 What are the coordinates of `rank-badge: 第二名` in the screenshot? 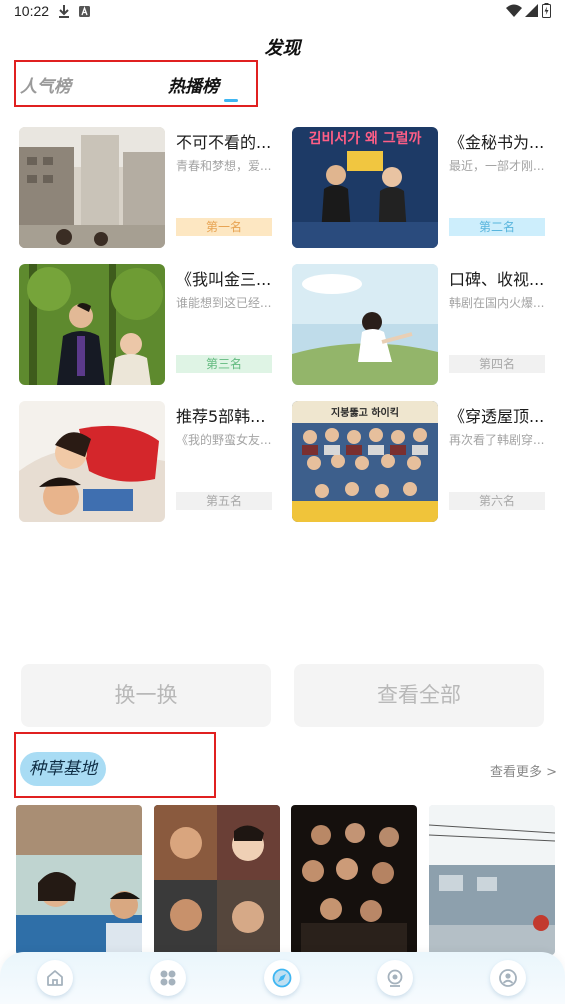 It's located at (497, 227).